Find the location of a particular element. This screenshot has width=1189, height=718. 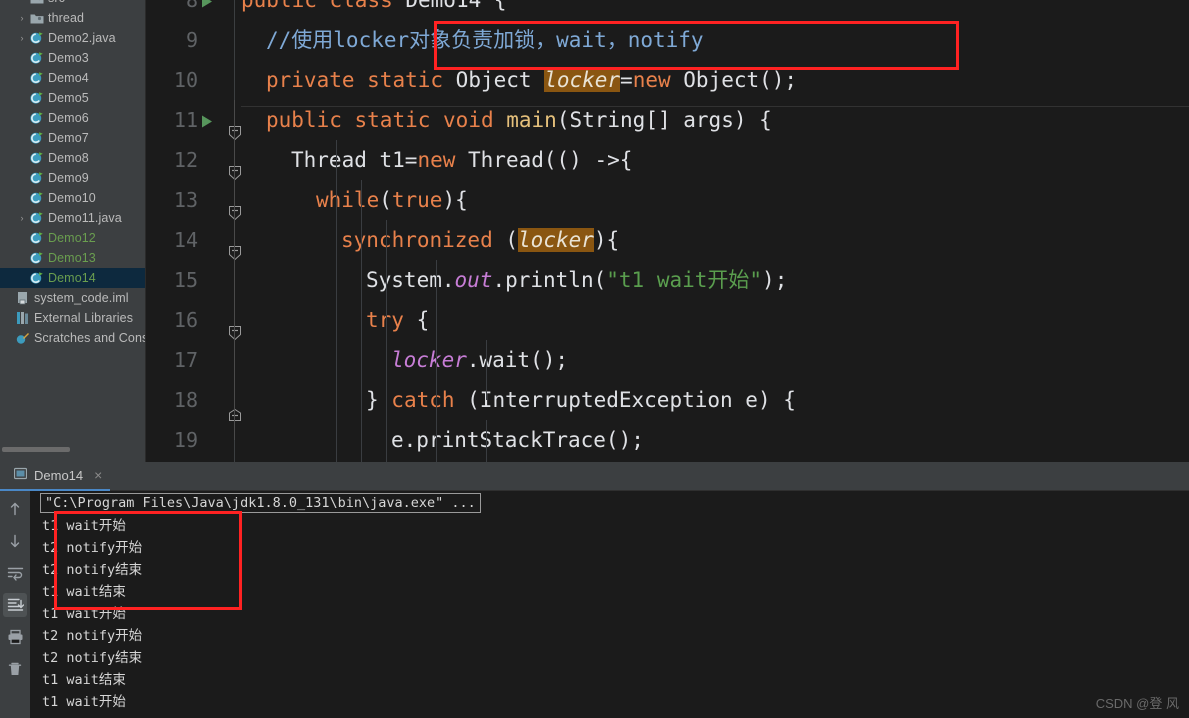

sidebar-item-thread: › thread is located at coordinates (72, 18).